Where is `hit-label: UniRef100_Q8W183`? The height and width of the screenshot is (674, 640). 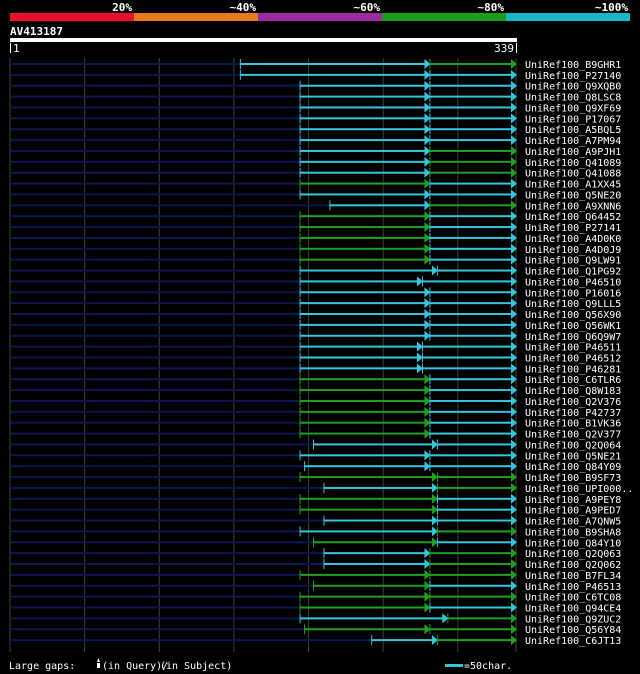
hit-label: UniRef100_Q8W183 is located at coordinates (573, 391).